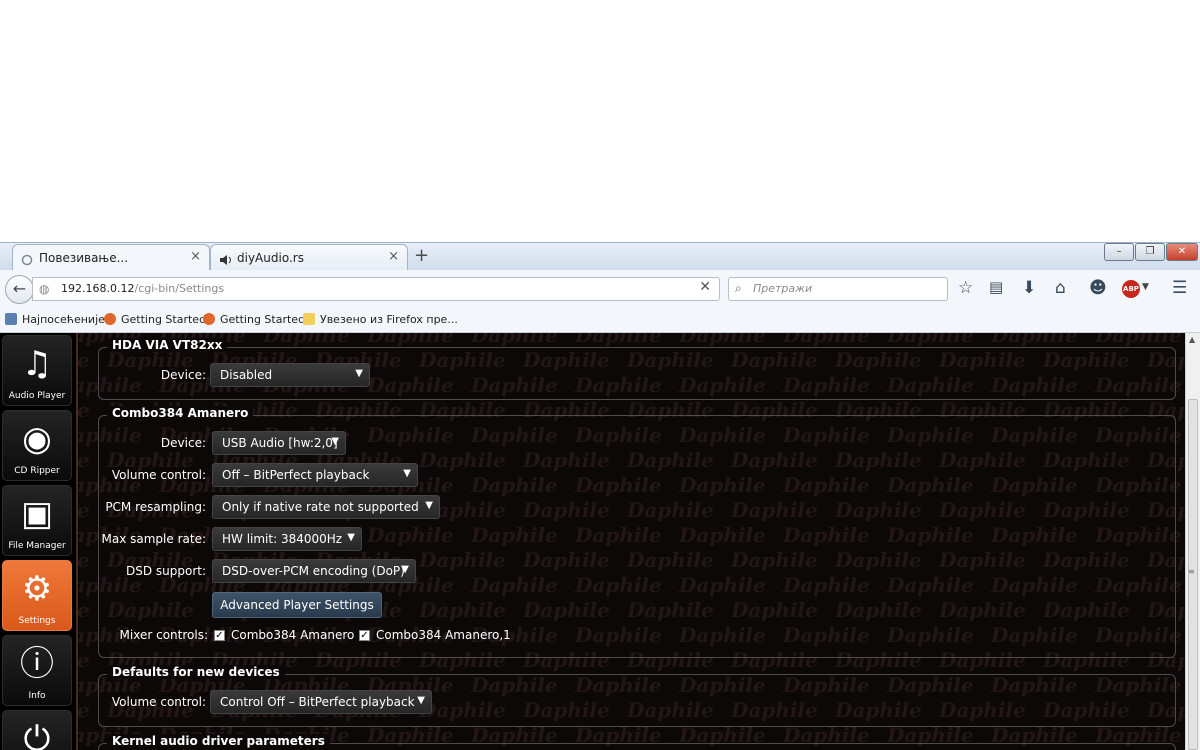  Describe the element at coordinates (37, 664) in the screenshot. I see `info-icon: ⓘ` at that location.